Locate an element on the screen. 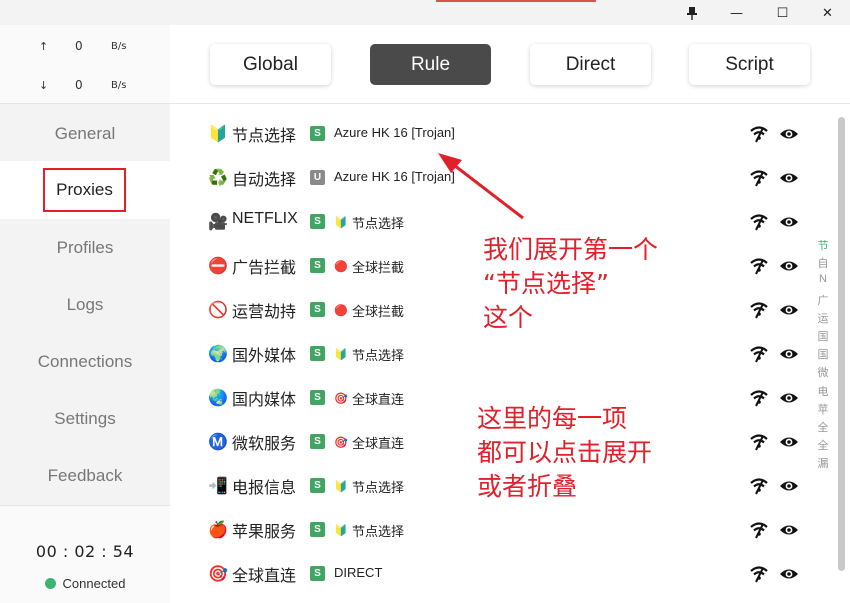  annotation-top-line2: “节点选择” is located at coordinates (546, 283).